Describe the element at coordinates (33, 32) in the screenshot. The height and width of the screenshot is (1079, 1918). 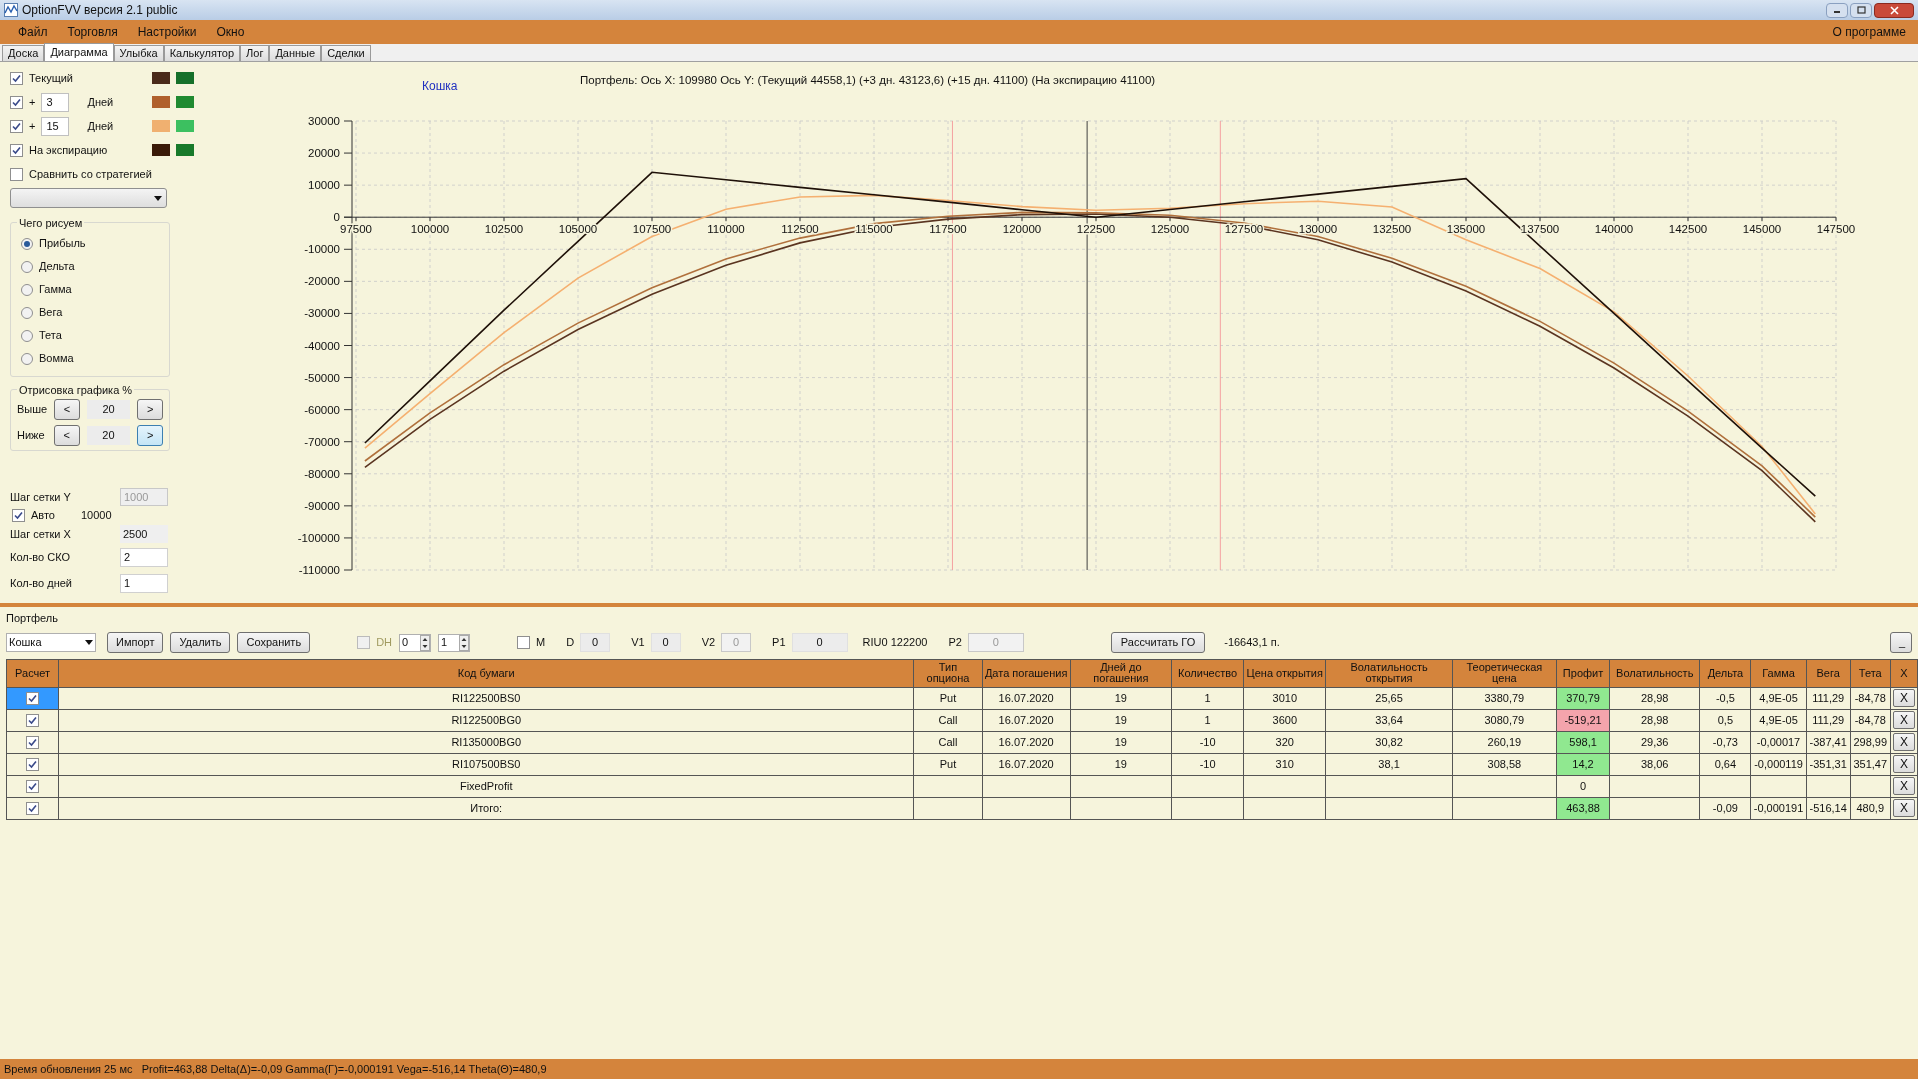
I see `menu-item: Файл` at that location.